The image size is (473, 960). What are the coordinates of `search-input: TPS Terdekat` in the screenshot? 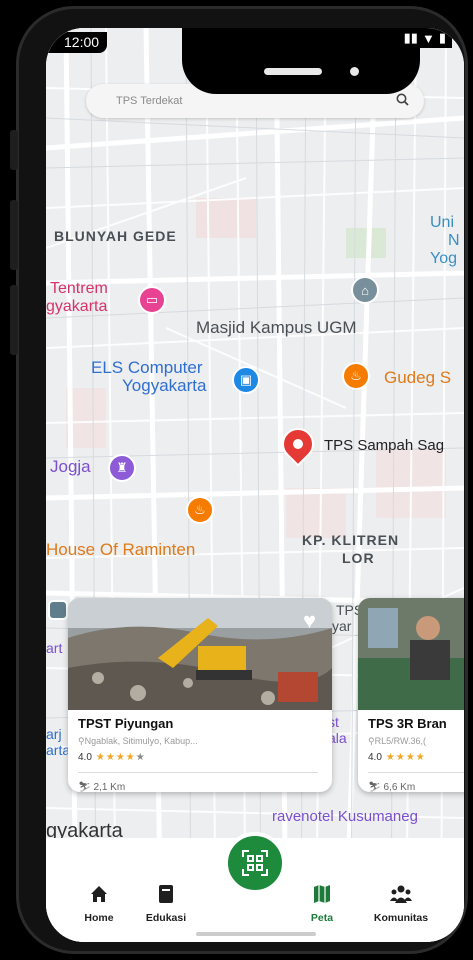 It's located at (252, 101).